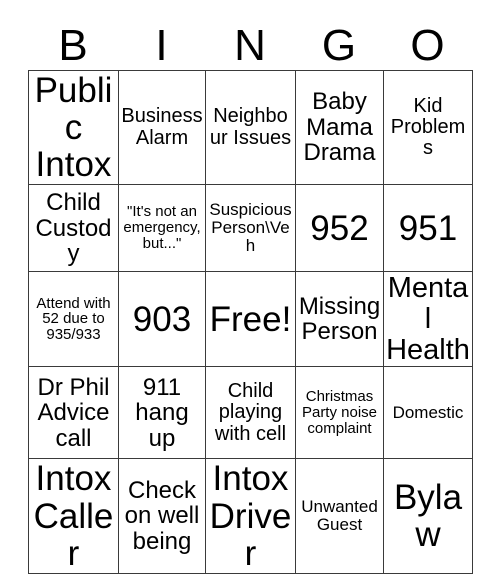 This screenshot has height=574, width=500. I want to click on bingo-cell: Public Intox, so click(73, 127).